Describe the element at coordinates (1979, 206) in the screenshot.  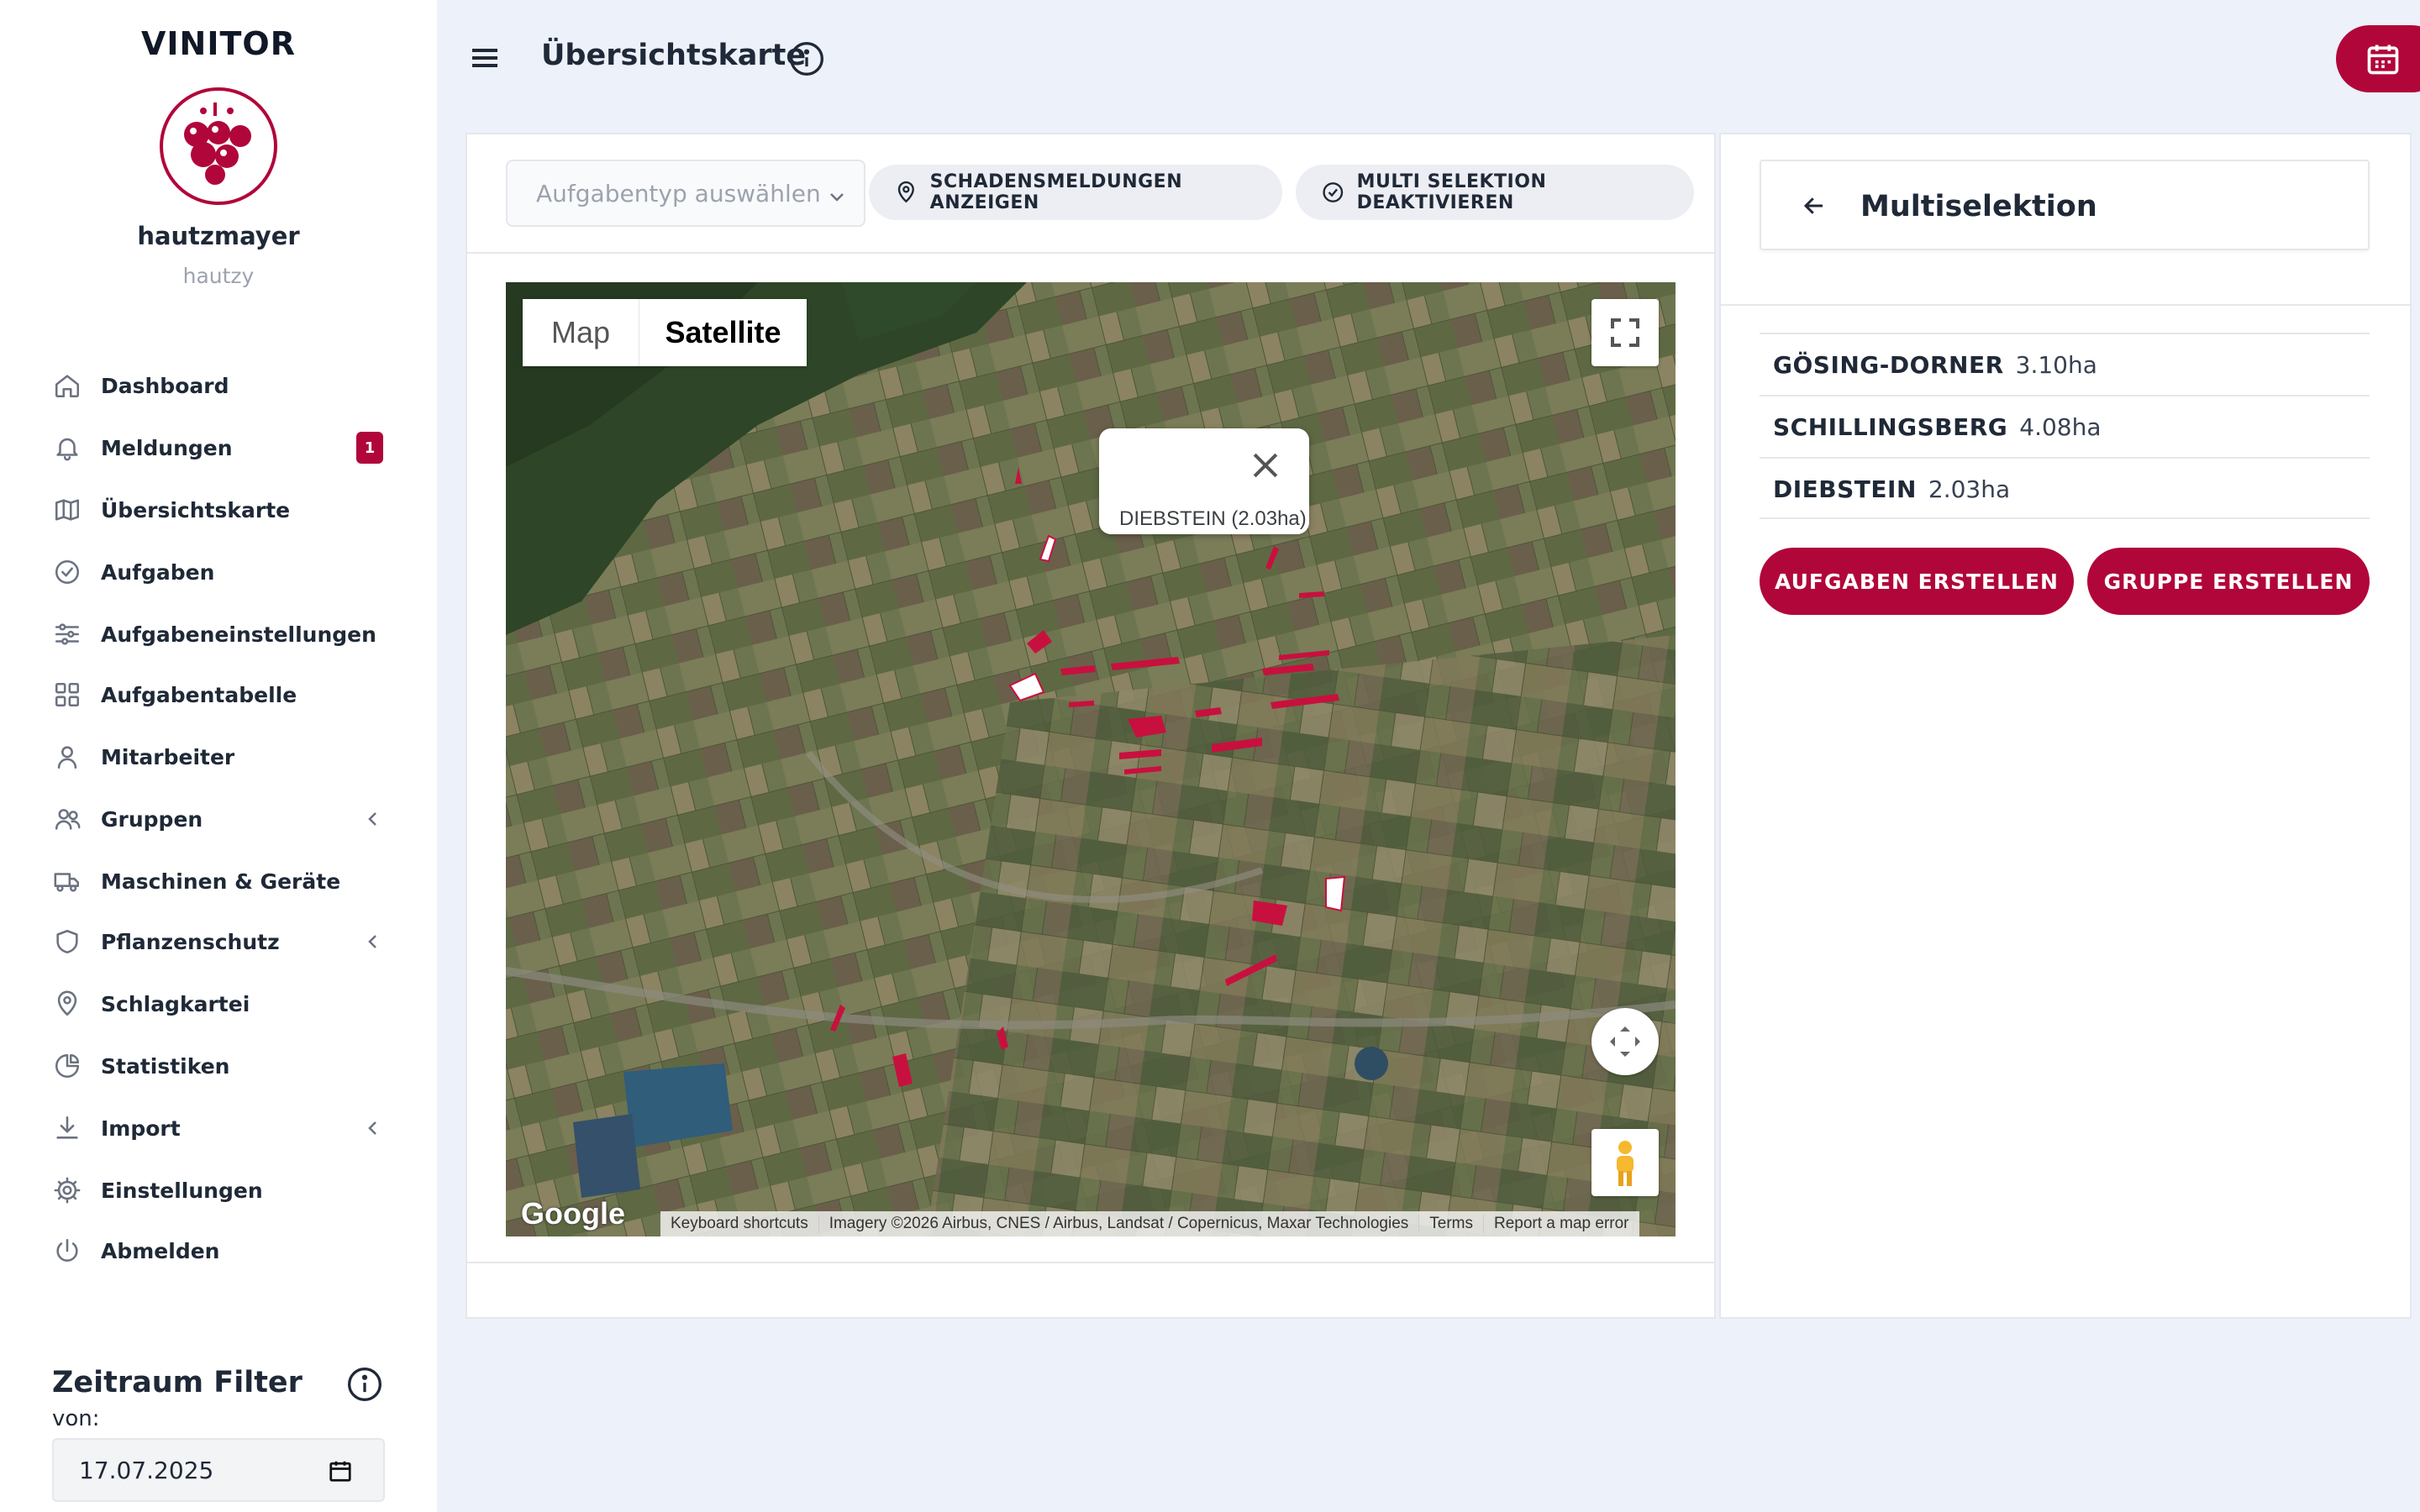
I see `multiselect-title: Multiselektion` at that location.